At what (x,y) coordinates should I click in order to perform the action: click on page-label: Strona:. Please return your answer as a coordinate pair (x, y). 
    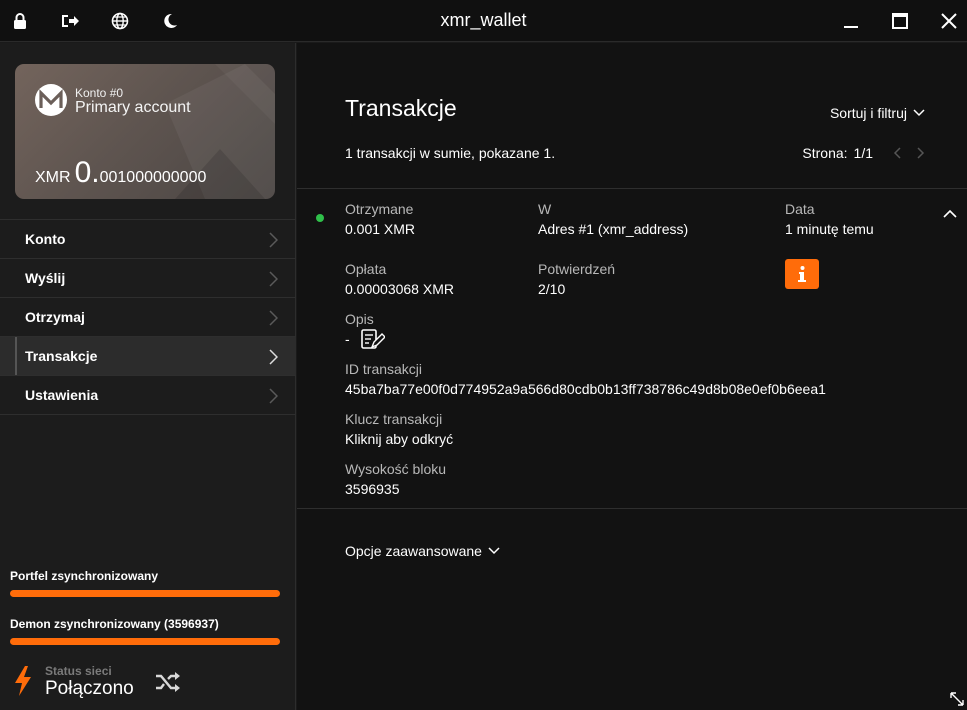
    Looking at the image, I should click on (825, 153).